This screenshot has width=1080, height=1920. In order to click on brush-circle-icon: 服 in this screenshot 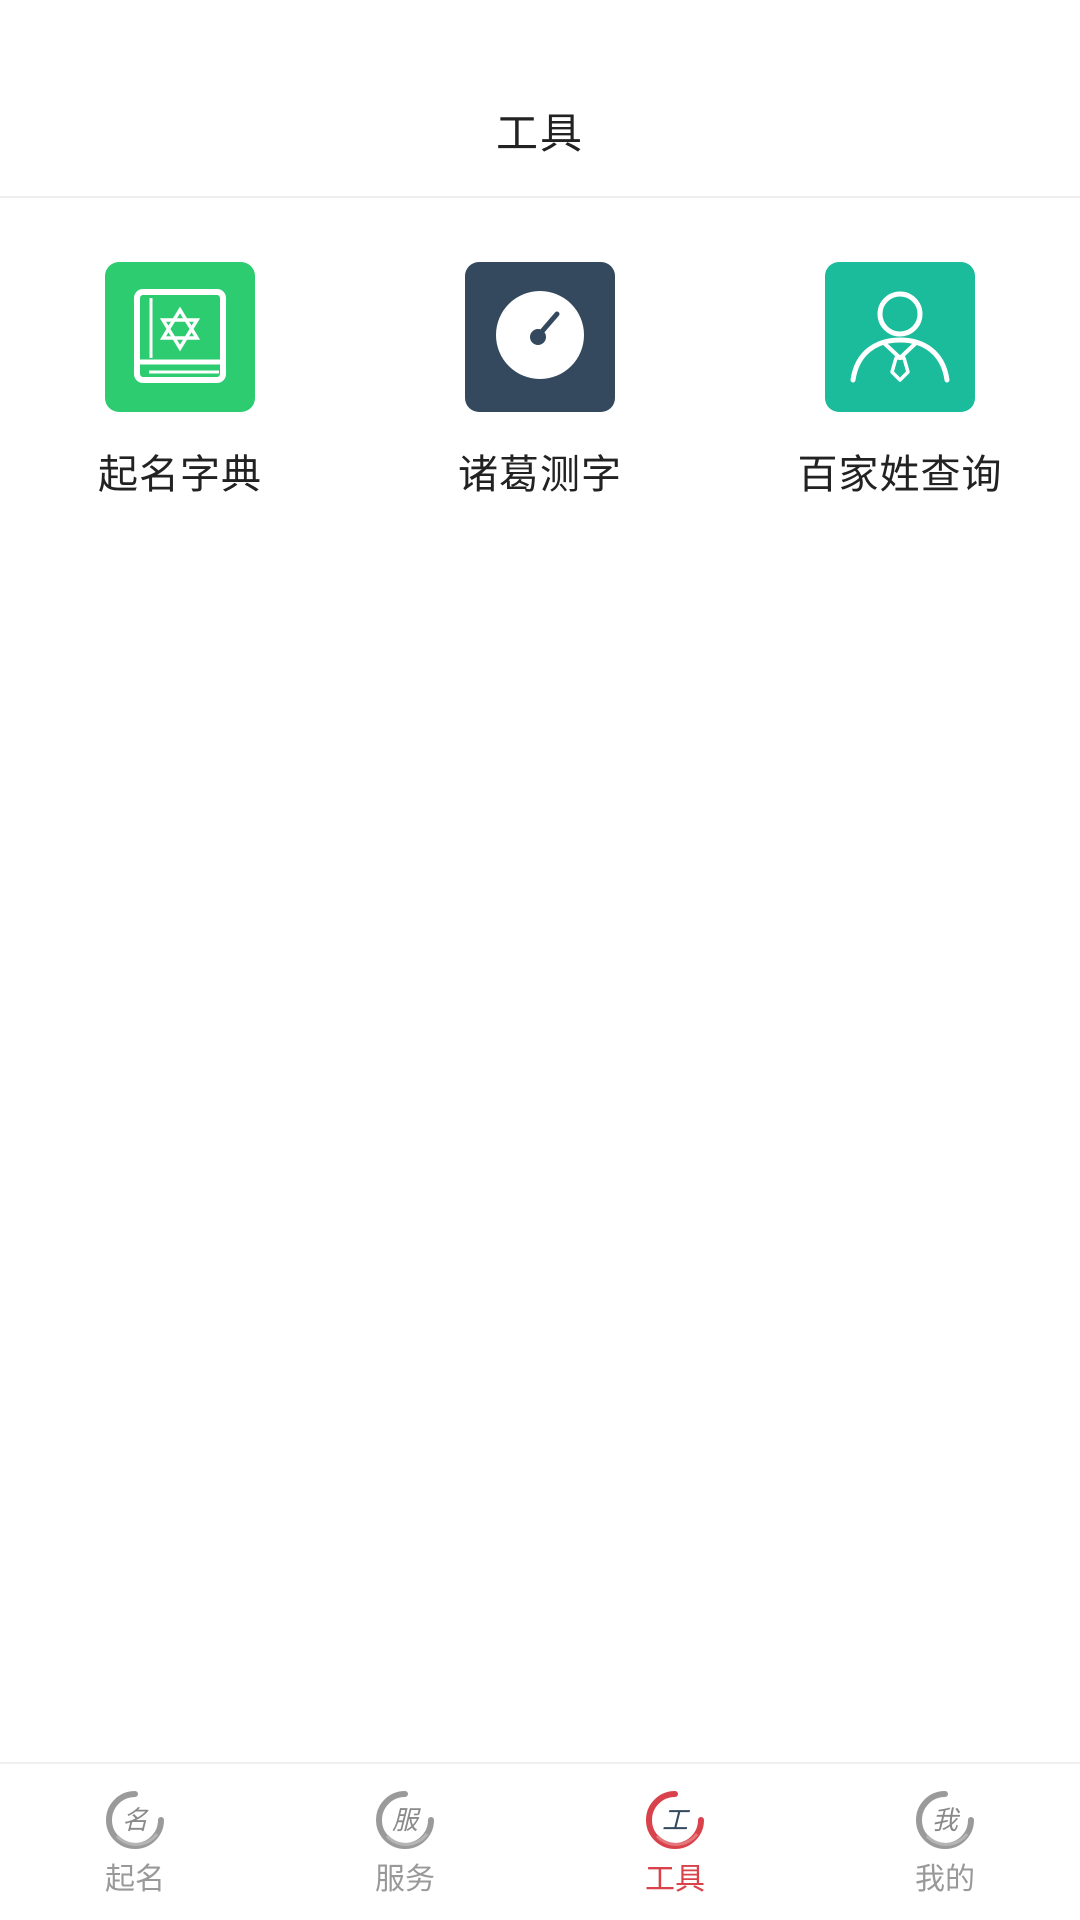, I will do `click(405, 1820)`.